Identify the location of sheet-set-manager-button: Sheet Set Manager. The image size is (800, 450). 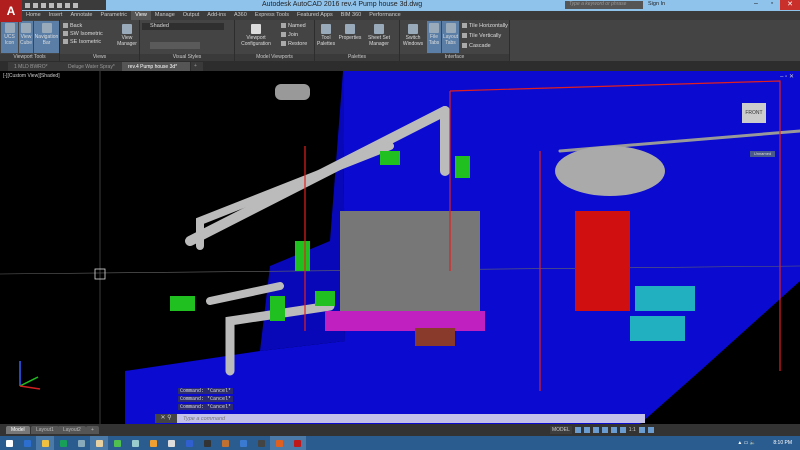
(379, 37).